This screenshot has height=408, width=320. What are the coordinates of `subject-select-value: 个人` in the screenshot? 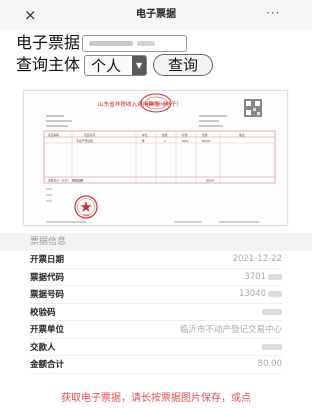 It's located at (106, 65).